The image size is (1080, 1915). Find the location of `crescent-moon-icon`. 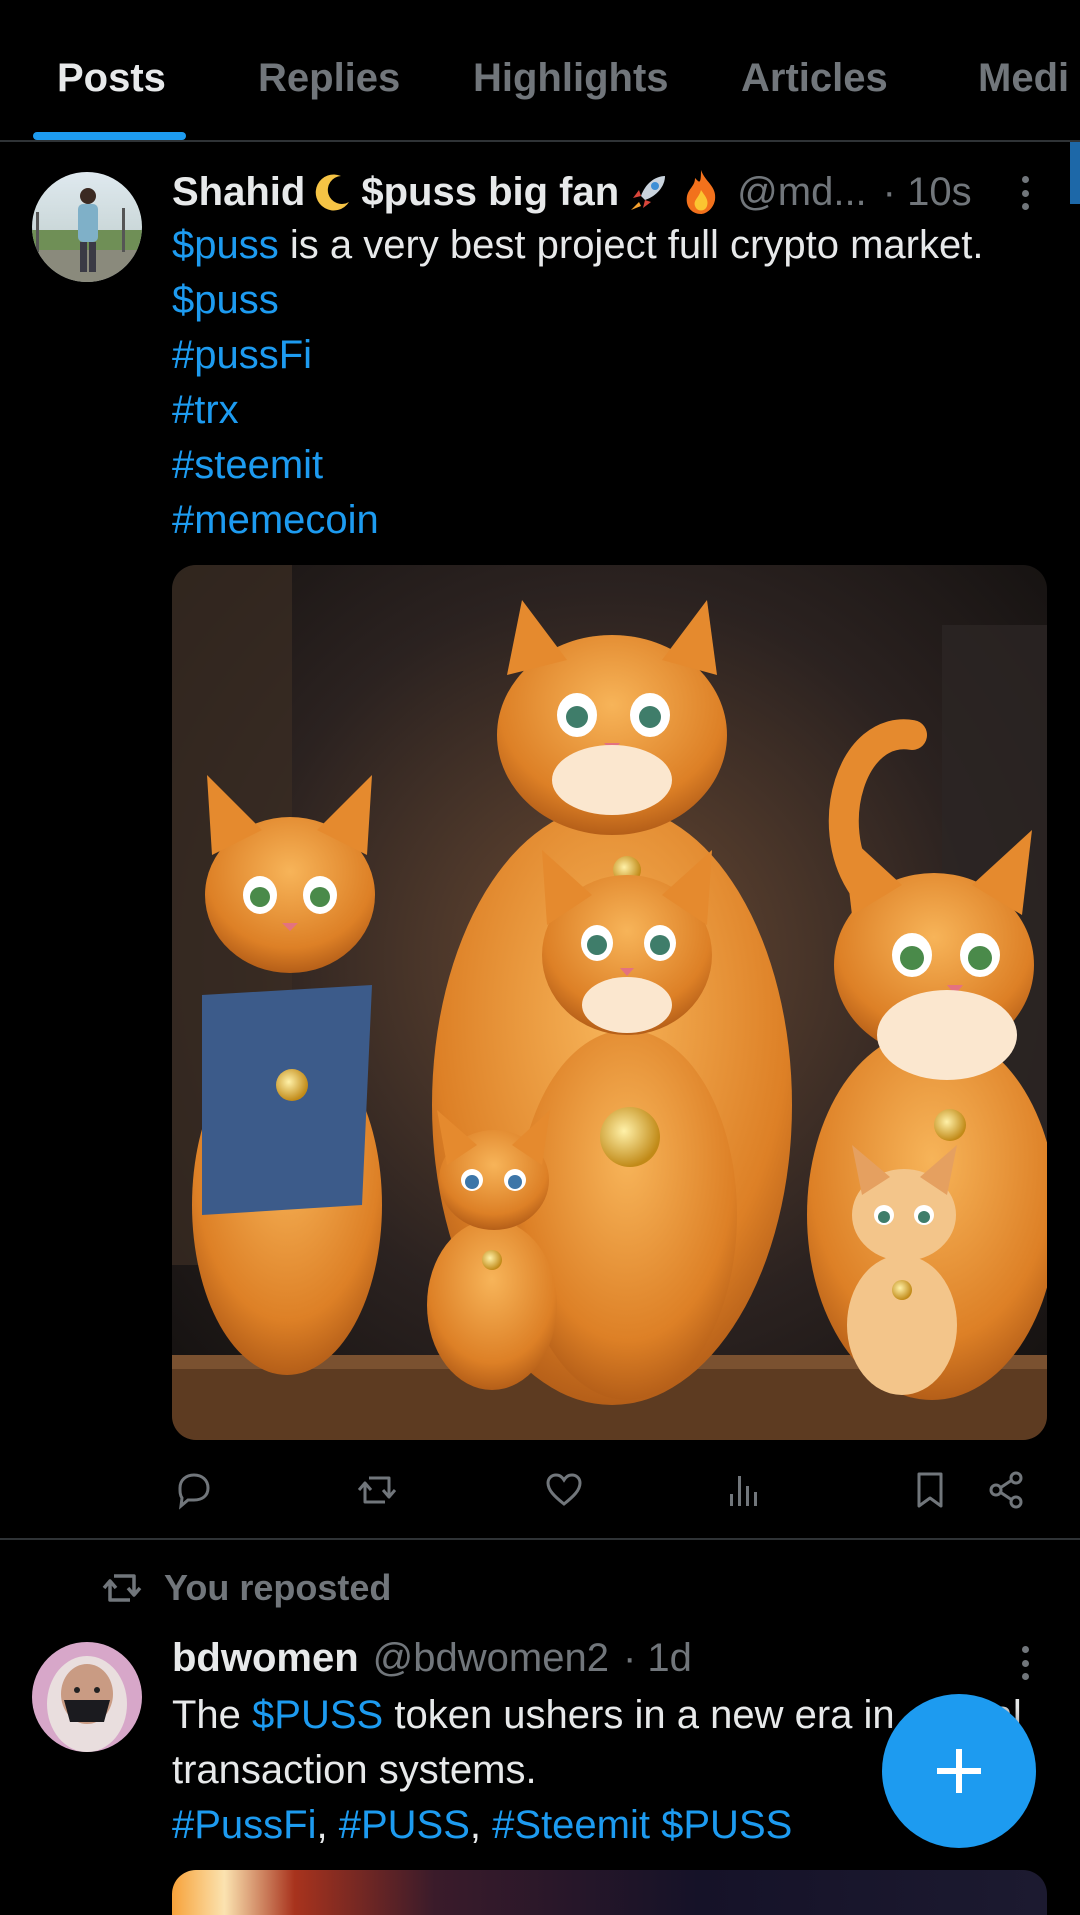

crescent-moon-icon is located at coordinates (333, 192).